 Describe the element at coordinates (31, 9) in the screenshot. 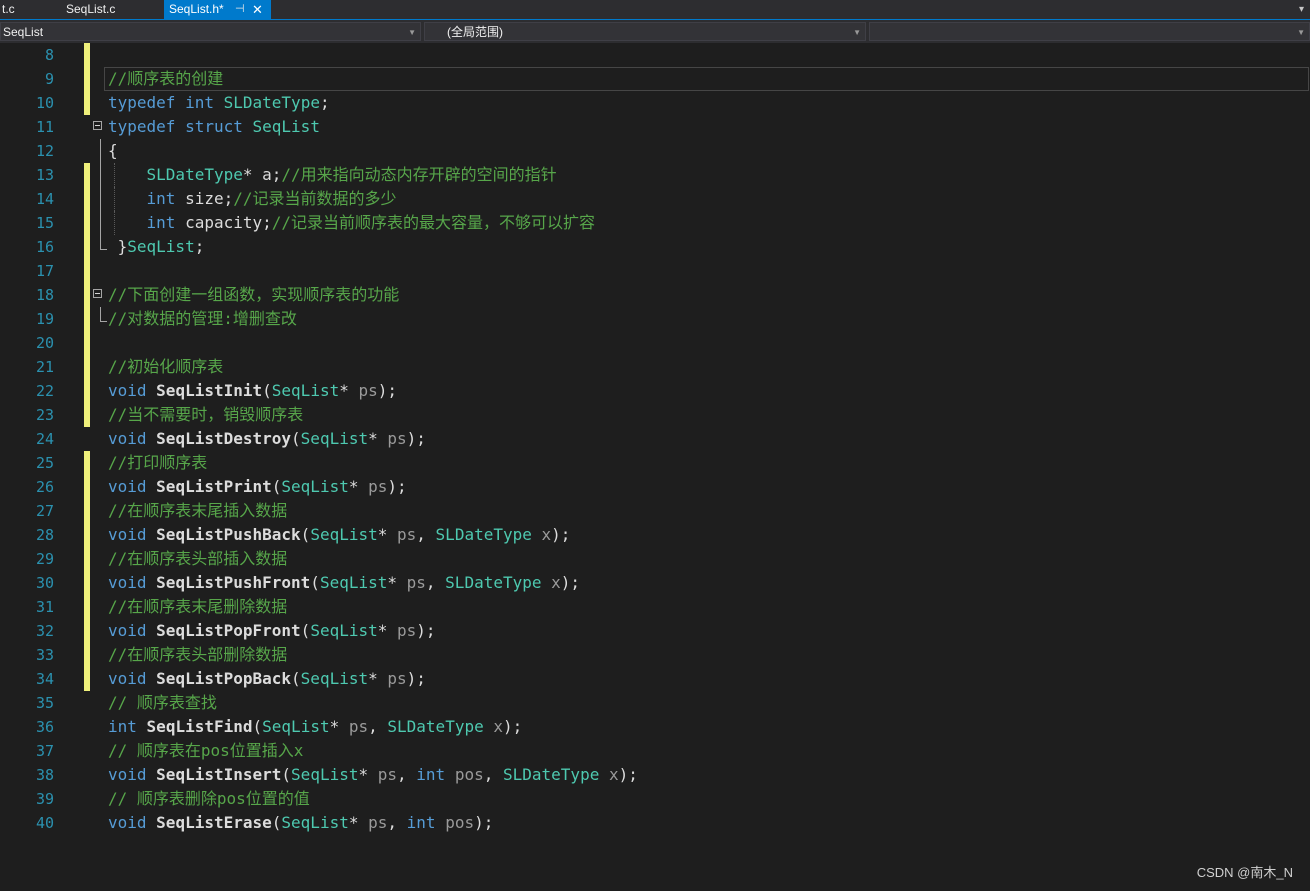

I see `tab-t-c: t.c` at that location.